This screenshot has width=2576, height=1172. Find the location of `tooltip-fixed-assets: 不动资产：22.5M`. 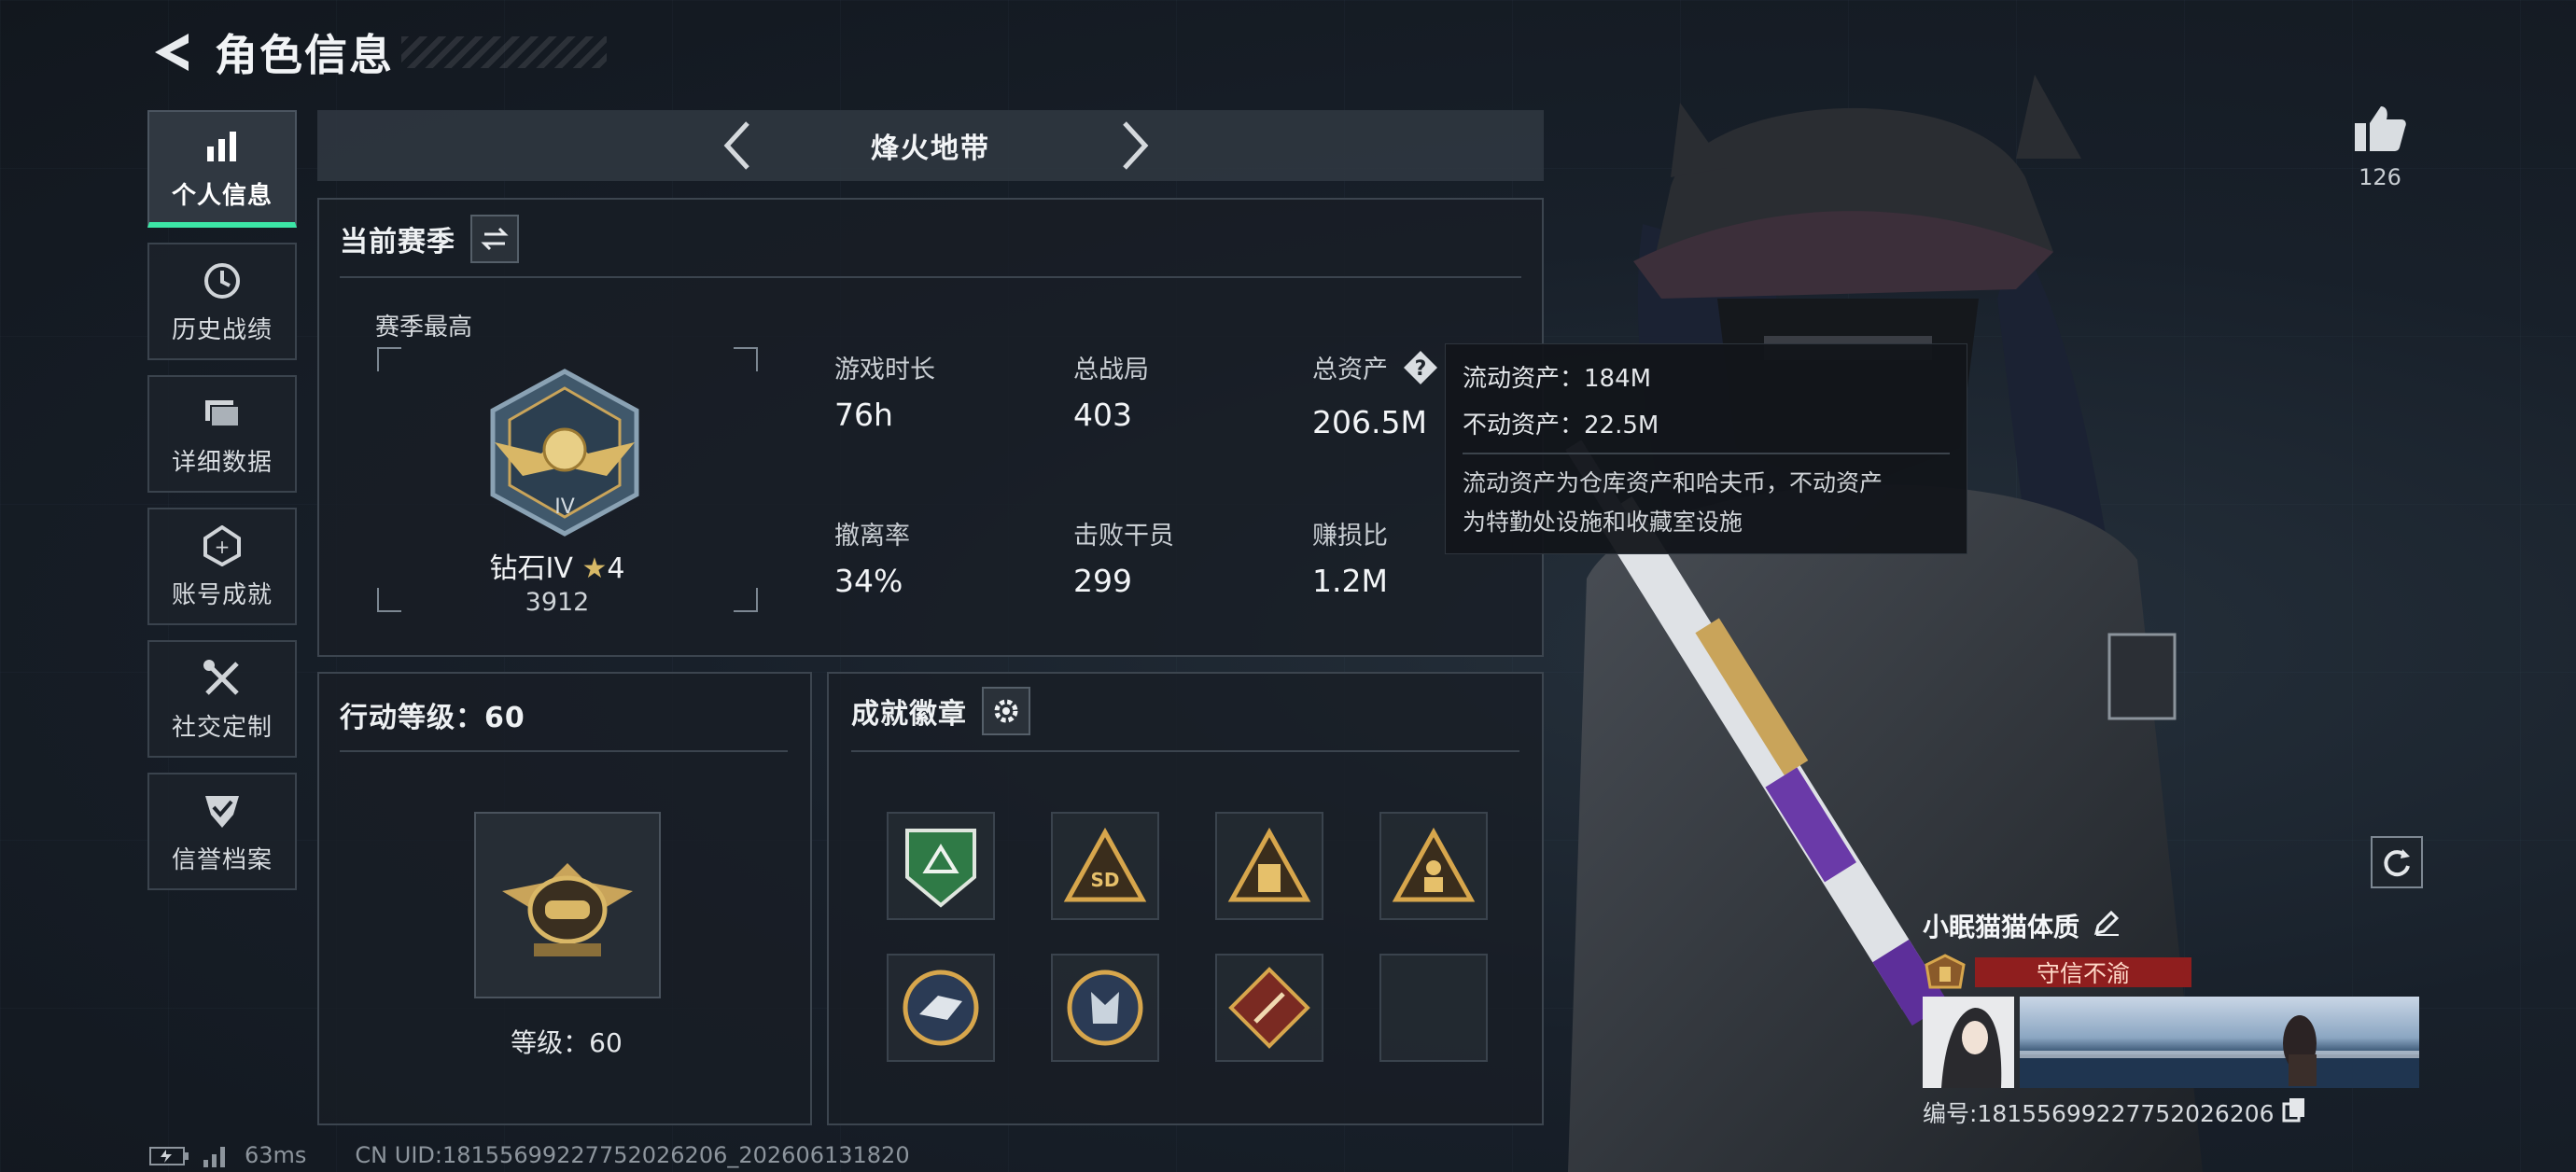

tooltip-fixed-assets: 不动资产：22.5M is located at coordinates (1561, 426).